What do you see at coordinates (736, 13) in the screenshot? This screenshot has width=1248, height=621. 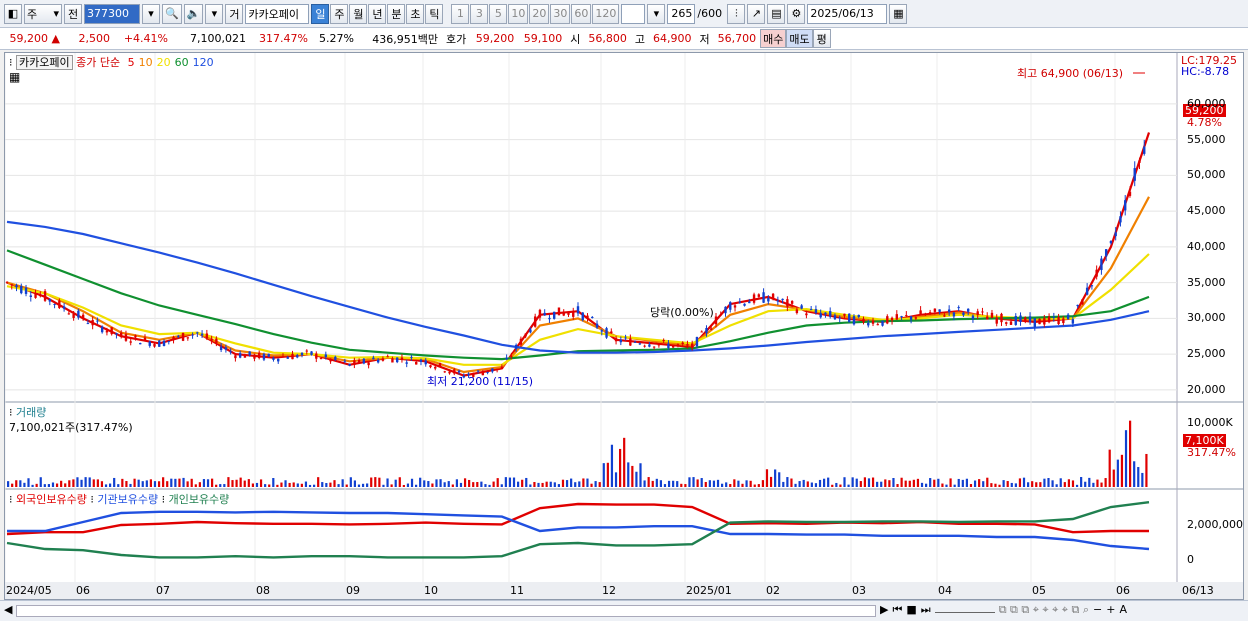 I see `candle-type-icon: ⫶` at bounding box center [736, 13].